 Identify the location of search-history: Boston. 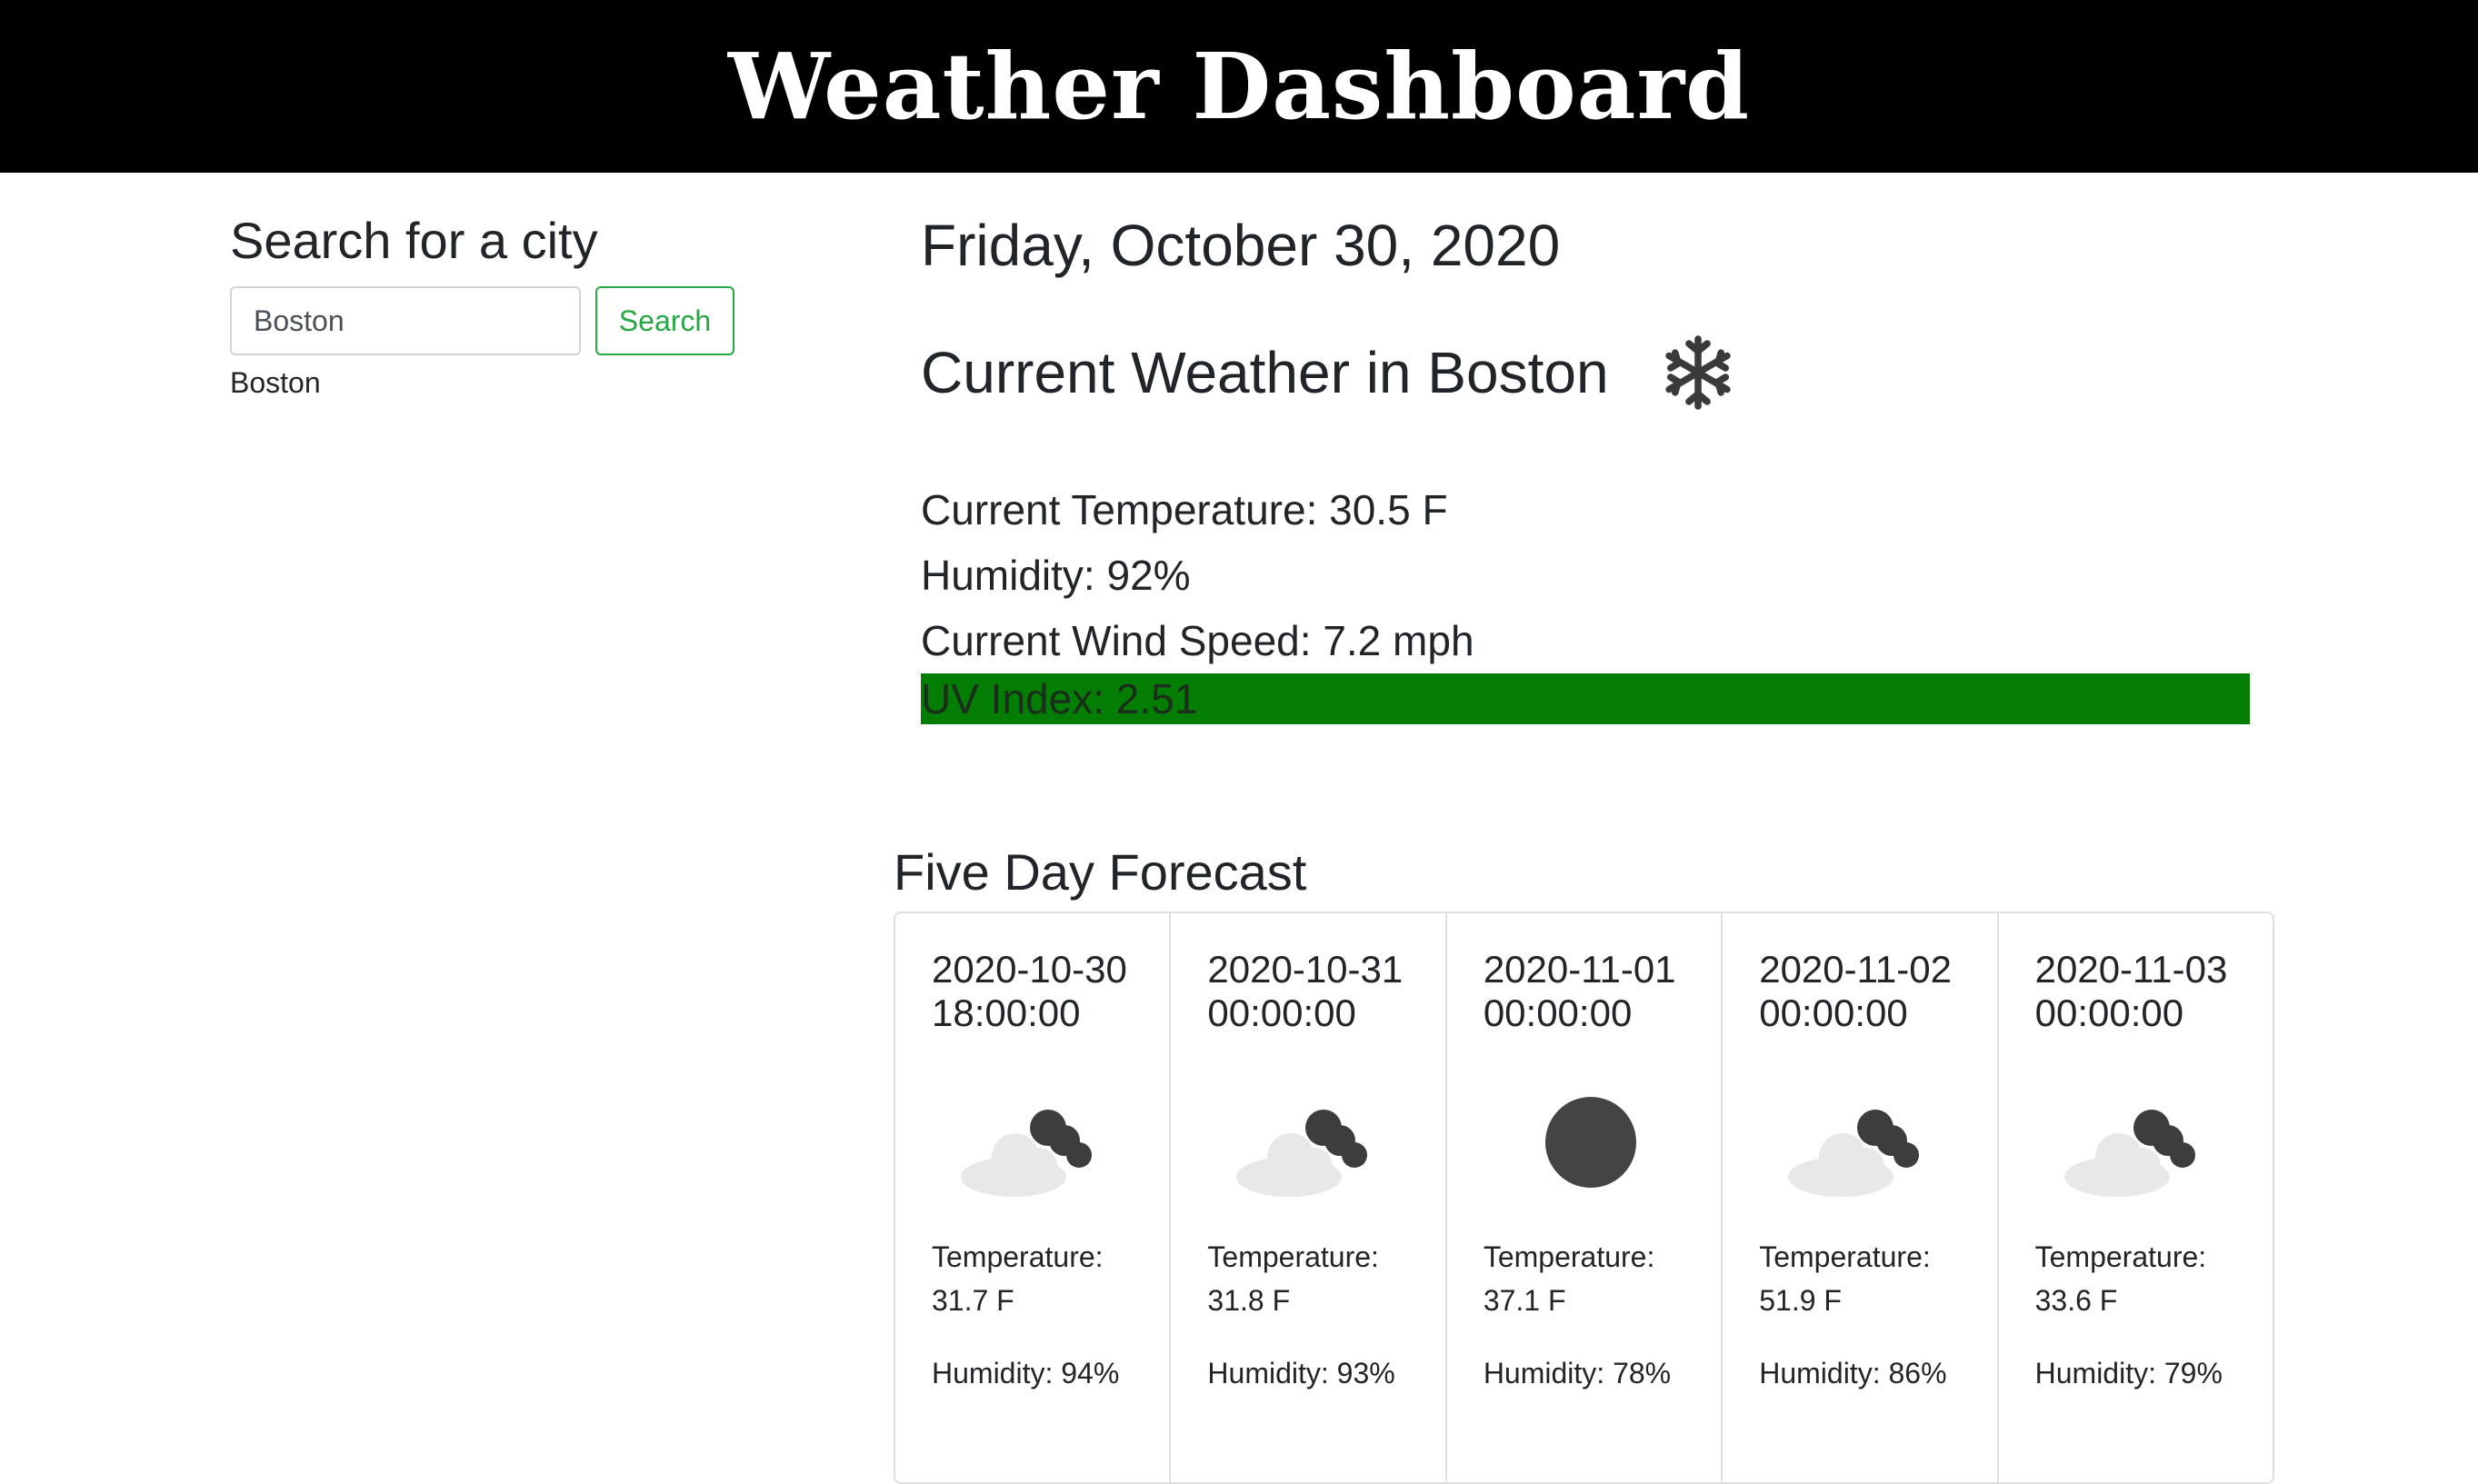
(502, 382).